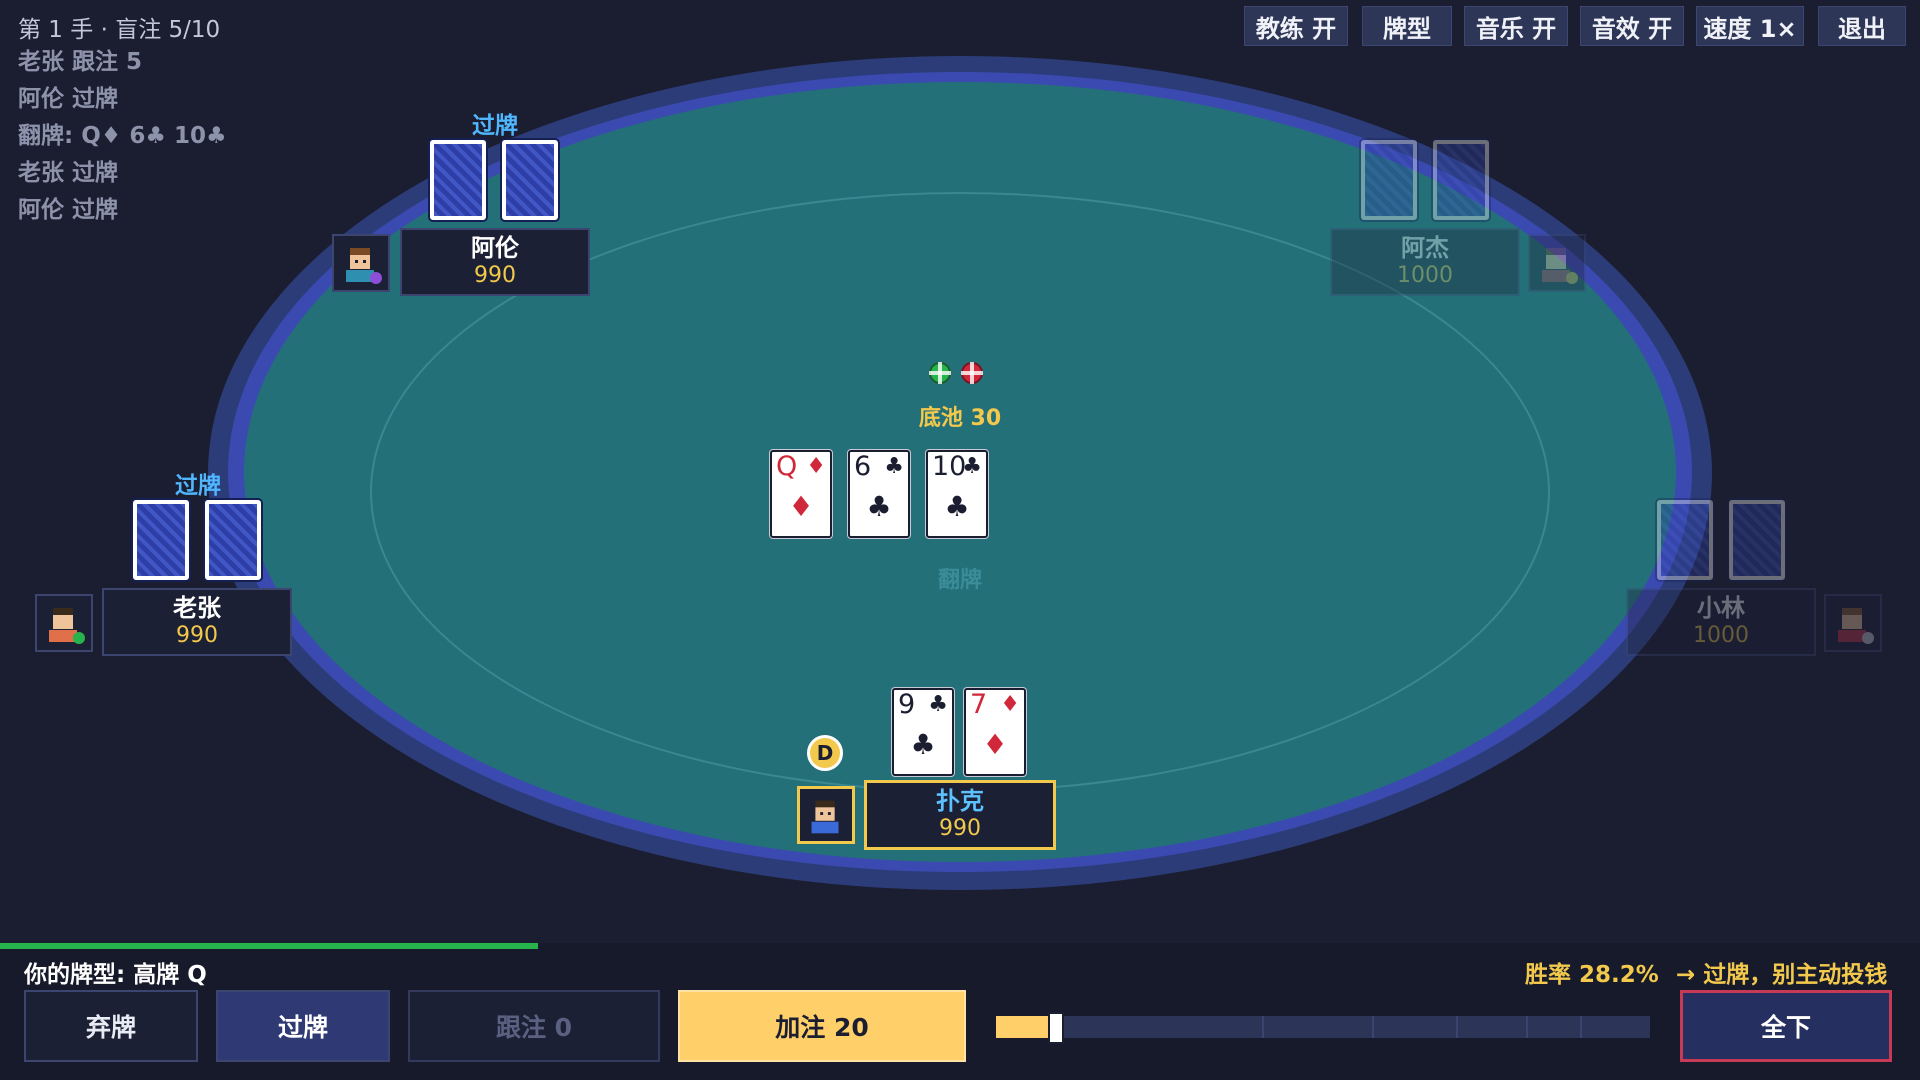  I want to click on community-card: Q ♦ ♦, so click(801, 494).